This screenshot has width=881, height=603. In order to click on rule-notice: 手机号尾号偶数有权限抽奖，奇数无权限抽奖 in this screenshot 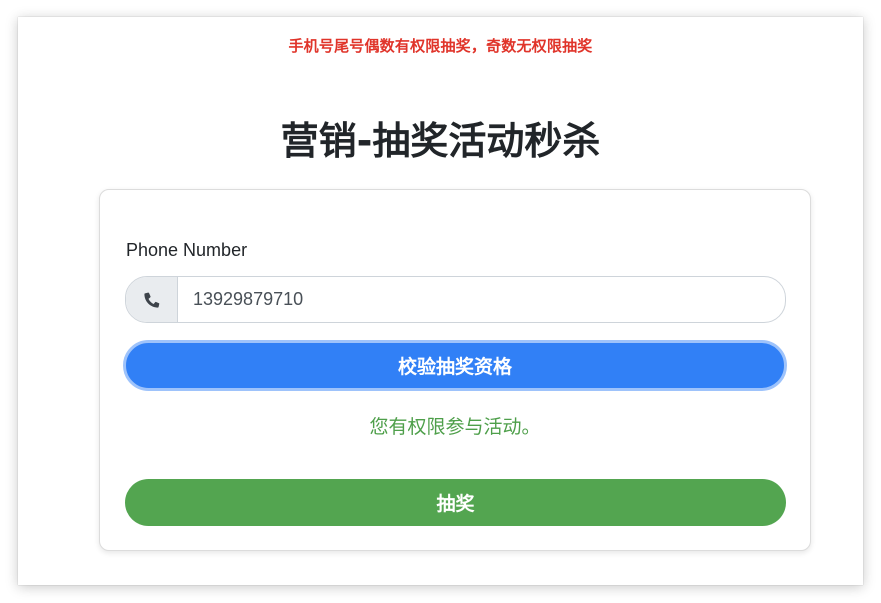, I will do `click(440, 46)`.